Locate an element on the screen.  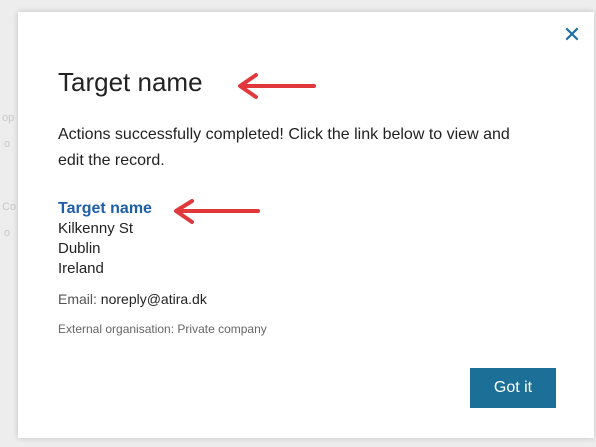
record-link: Target name is located at coordinates (293, 209).